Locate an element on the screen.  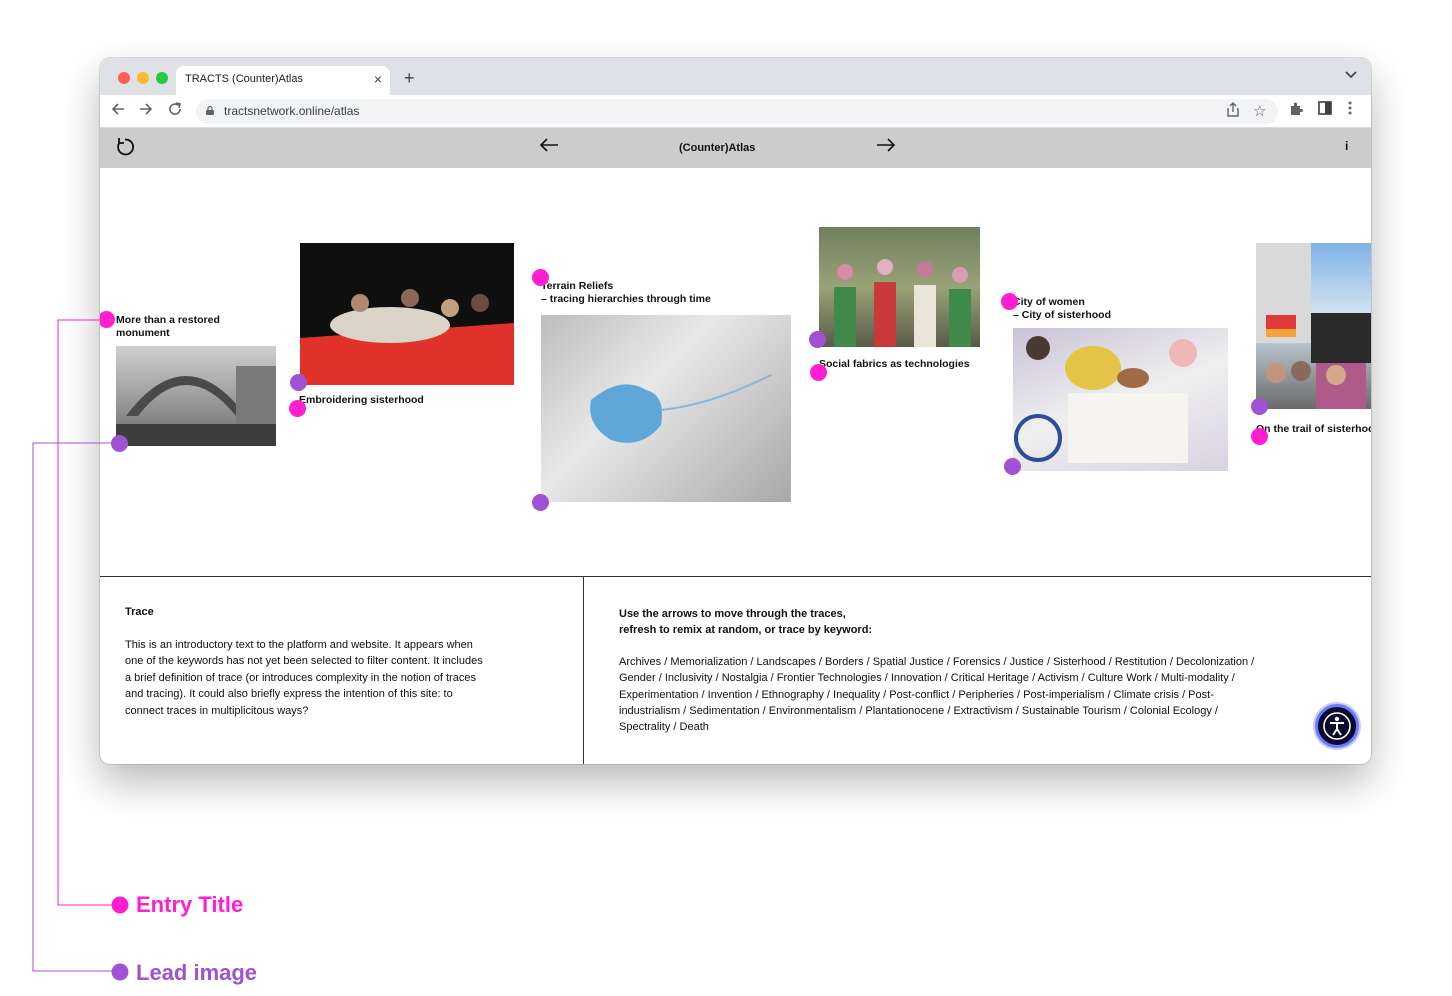
legend-lead-image: Lead image is located at coordinates (197, 972).